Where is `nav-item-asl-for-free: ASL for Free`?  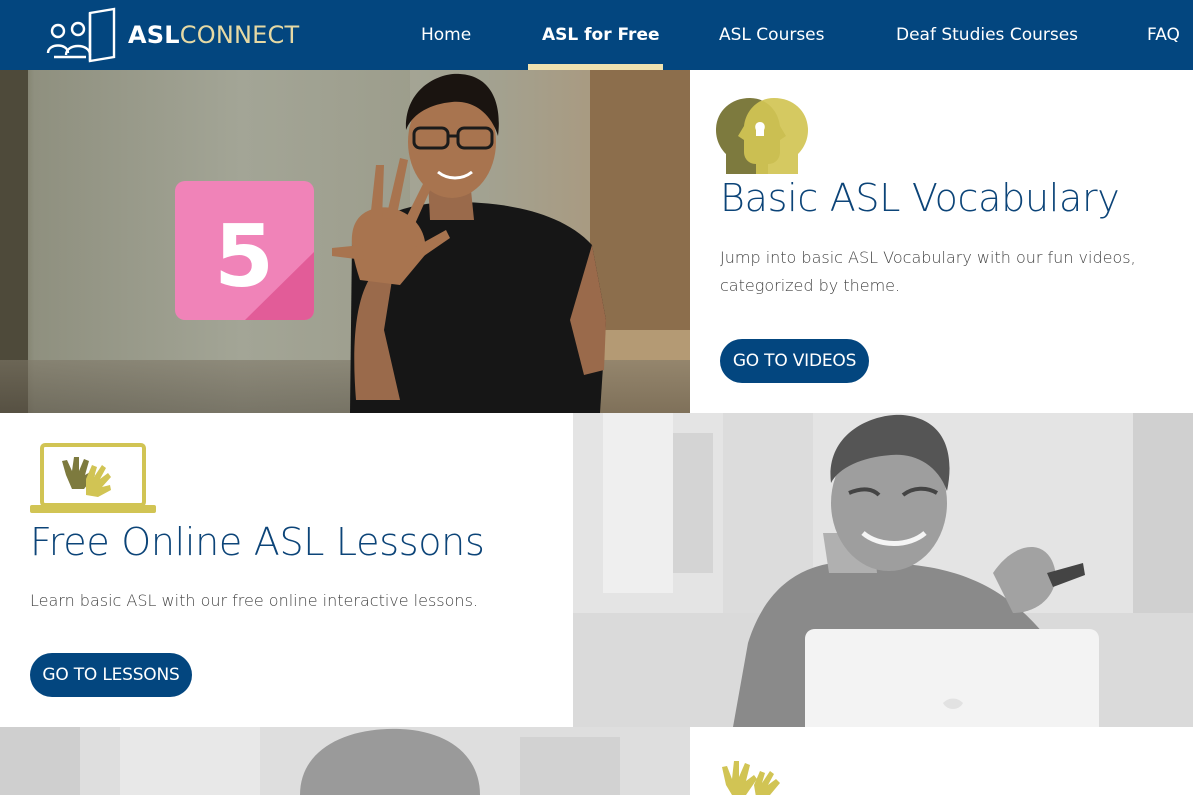 nav-item-asl-for-free: ASL for Free is located at coordinates (601, 35).